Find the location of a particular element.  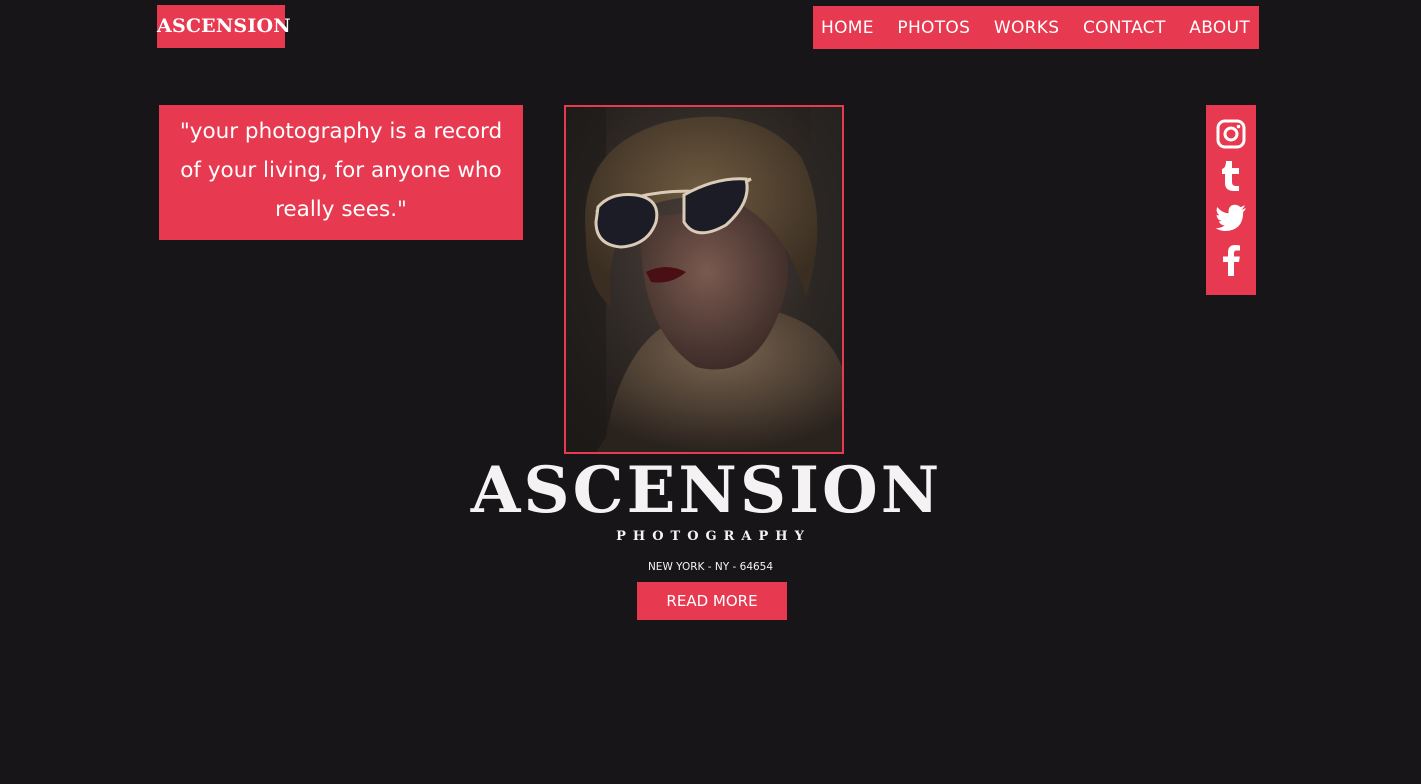

read-more-button: READ MORE is located at coordinates (712, 601).